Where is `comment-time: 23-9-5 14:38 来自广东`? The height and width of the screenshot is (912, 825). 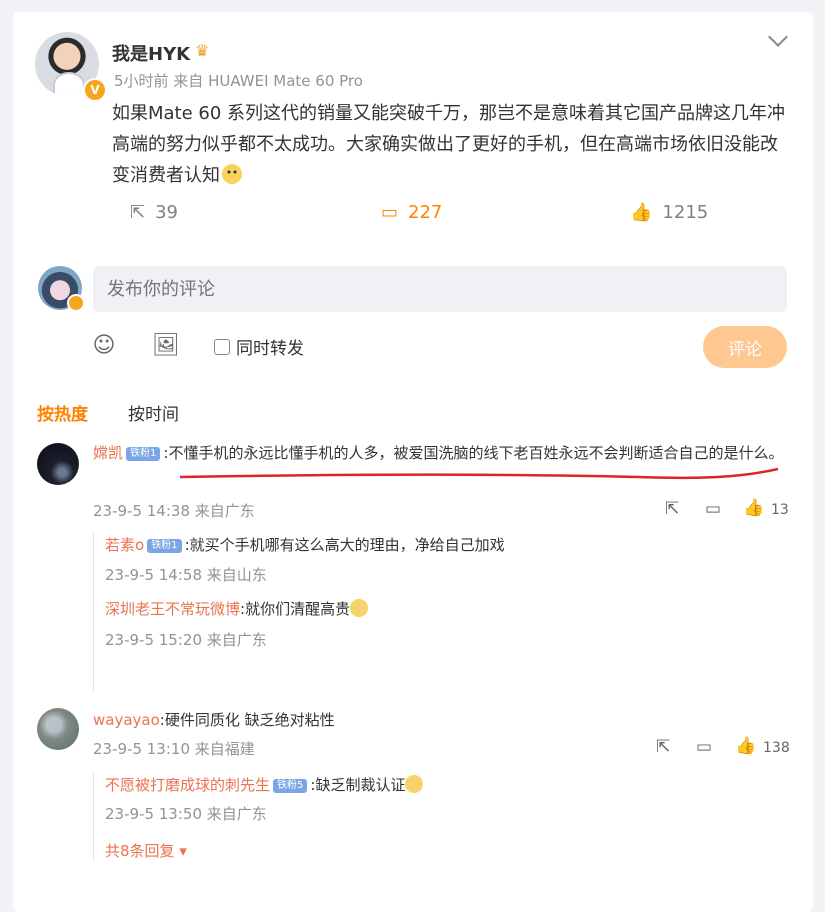
comment-time: 23-9-5 14:38 来自广东 is located at coordinates (174, 511).